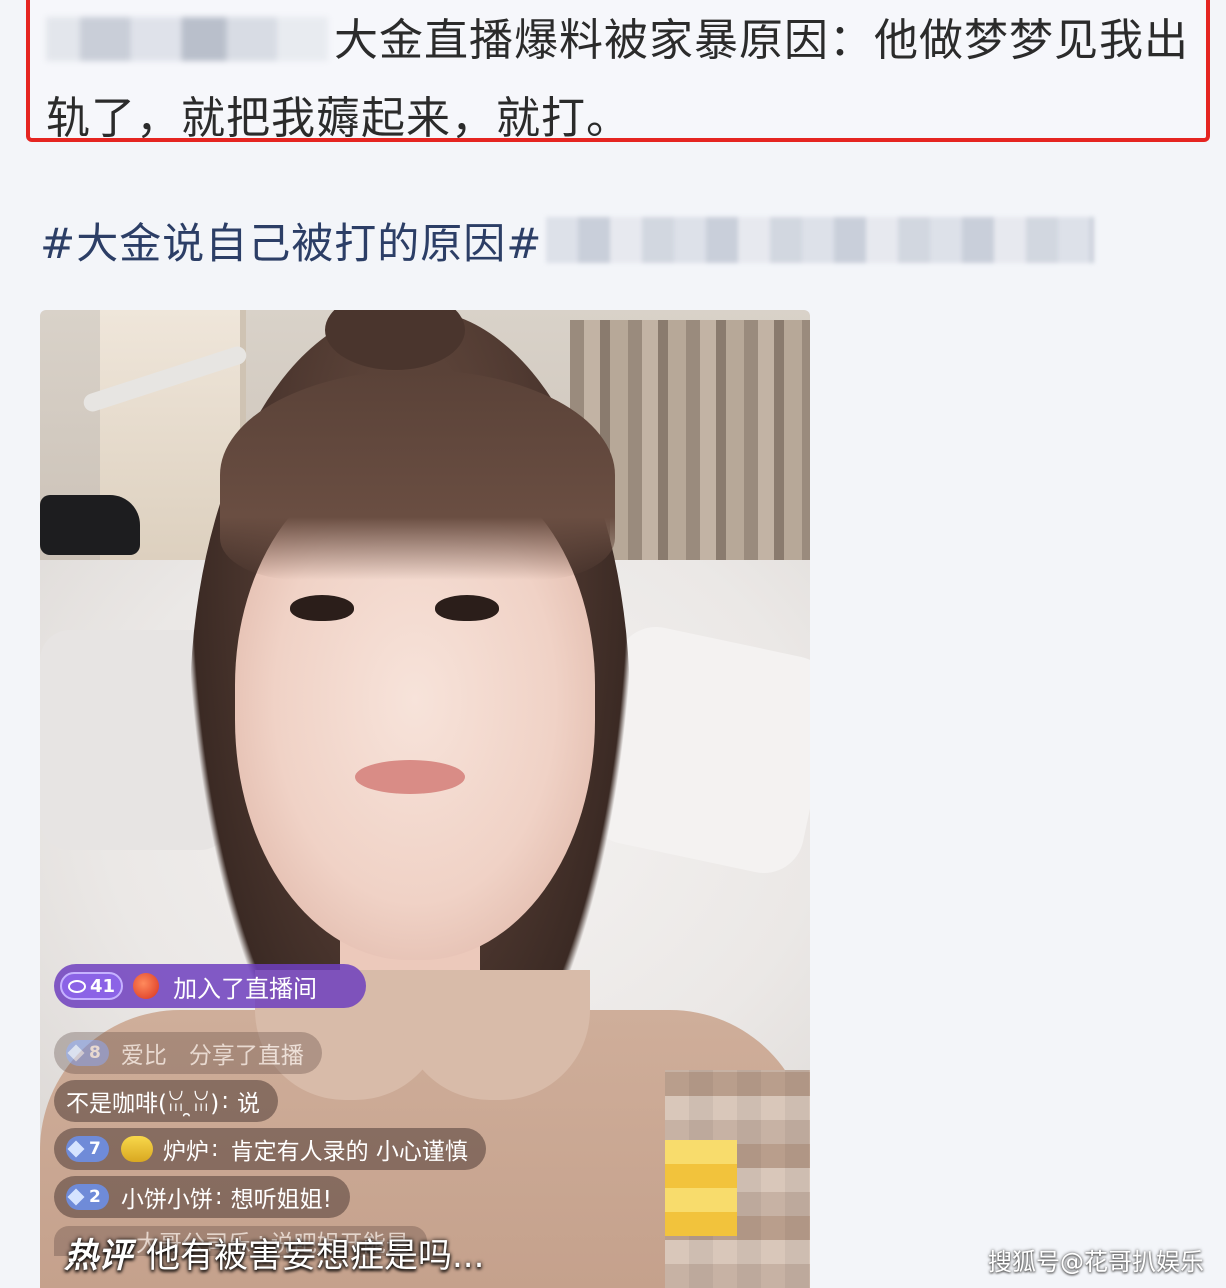 Image resolution: width=1226 pixels, height=1288 pixels. I want to click on level-badge: 41, so click(92, 986).